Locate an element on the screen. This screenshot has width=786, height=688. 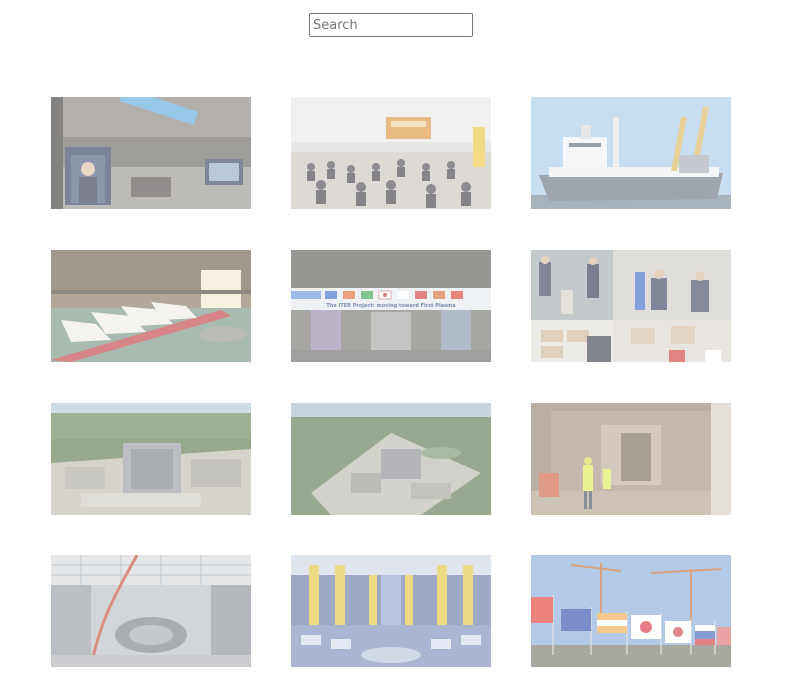
gallery-image-concrete-chamber is located at coordinates (631, 459).